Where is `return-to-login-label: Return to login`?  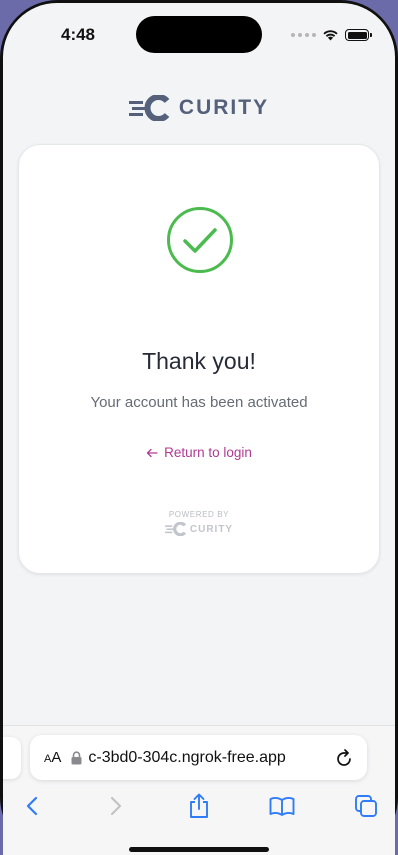 return-to-login-label: Return to login is located at coordinates (208, 452).